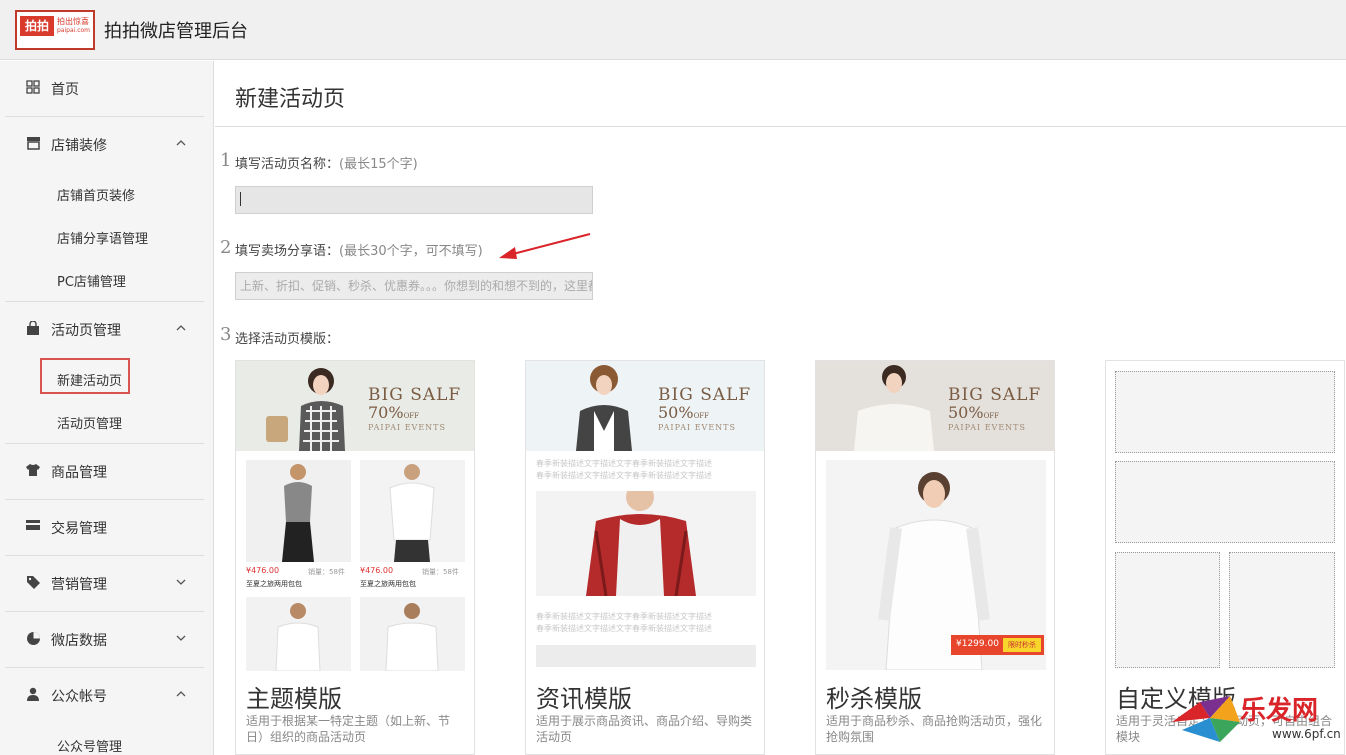 The width and height of the screenshot is (1346, 755). I want to click on sidebar-item-public-account: 公众帐号, so click(104, 695).